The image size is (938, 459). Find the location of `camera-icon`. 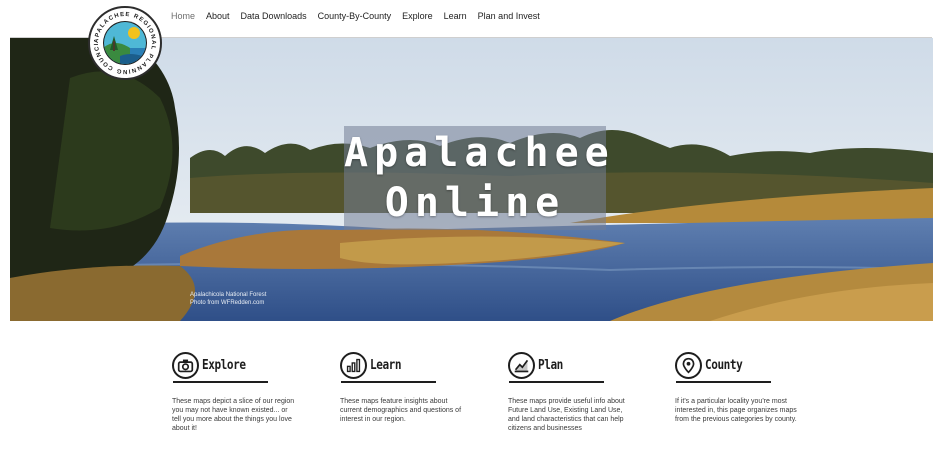

camera-icon is located at coordinates (185, 365).